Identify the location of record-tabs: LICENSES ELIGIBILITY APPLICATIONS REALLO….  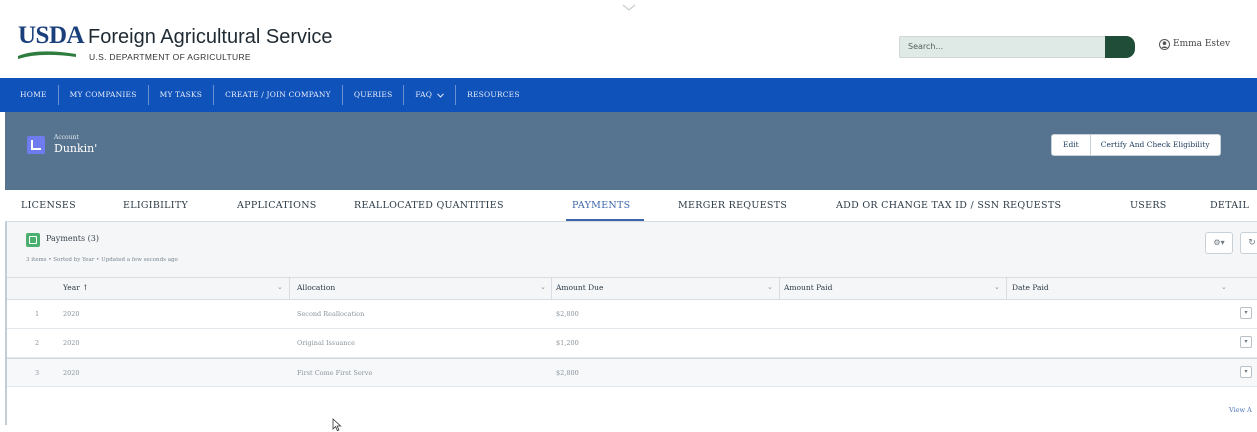
(631, 206).